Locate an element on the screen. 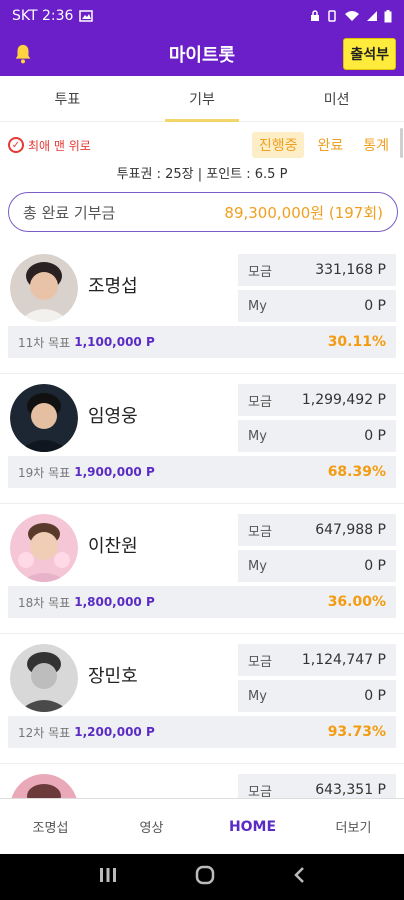  battery-icon is located at coordinates (388, 15).